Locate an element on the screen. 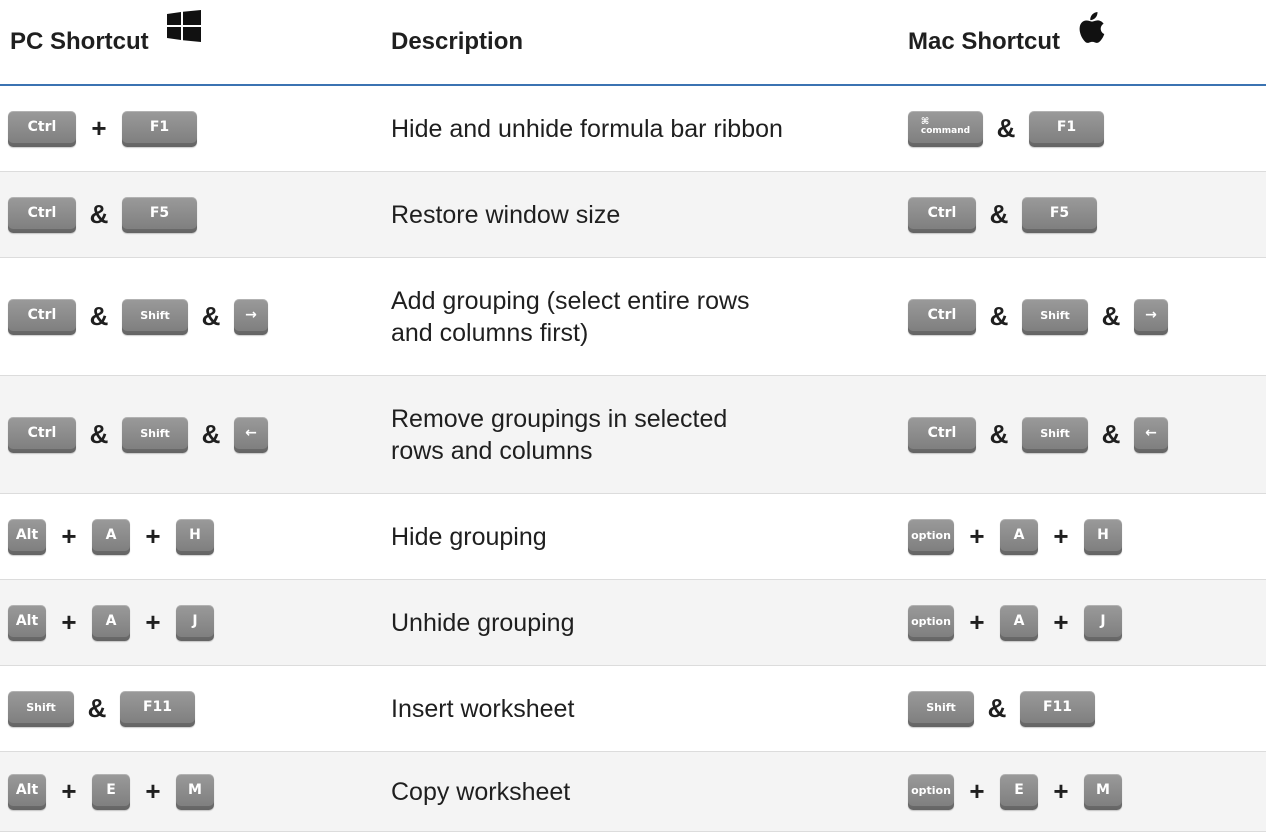 This screenshot has height=832, width=1266. header-pc-label: PC Shortcut is located at coordinates (79, 41).